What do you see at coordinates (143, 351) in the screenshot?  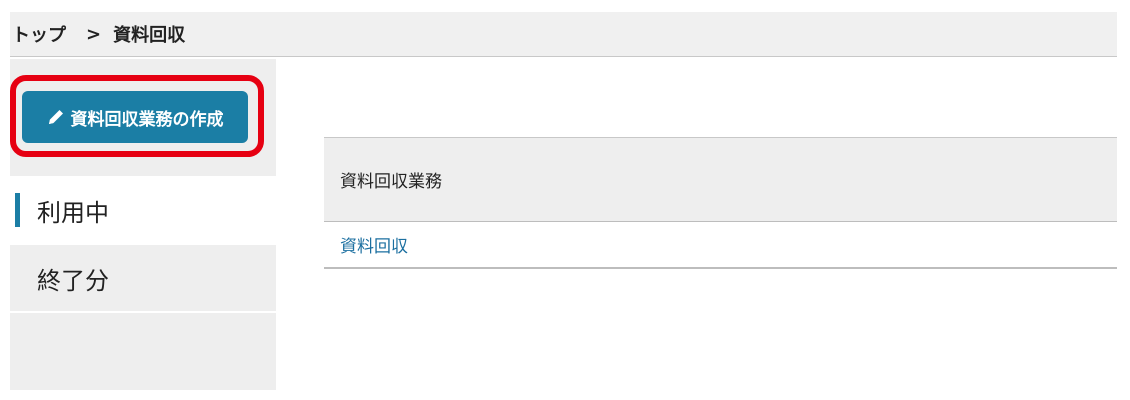 I see `sidebar-filler` at bounding box center [143, 351].